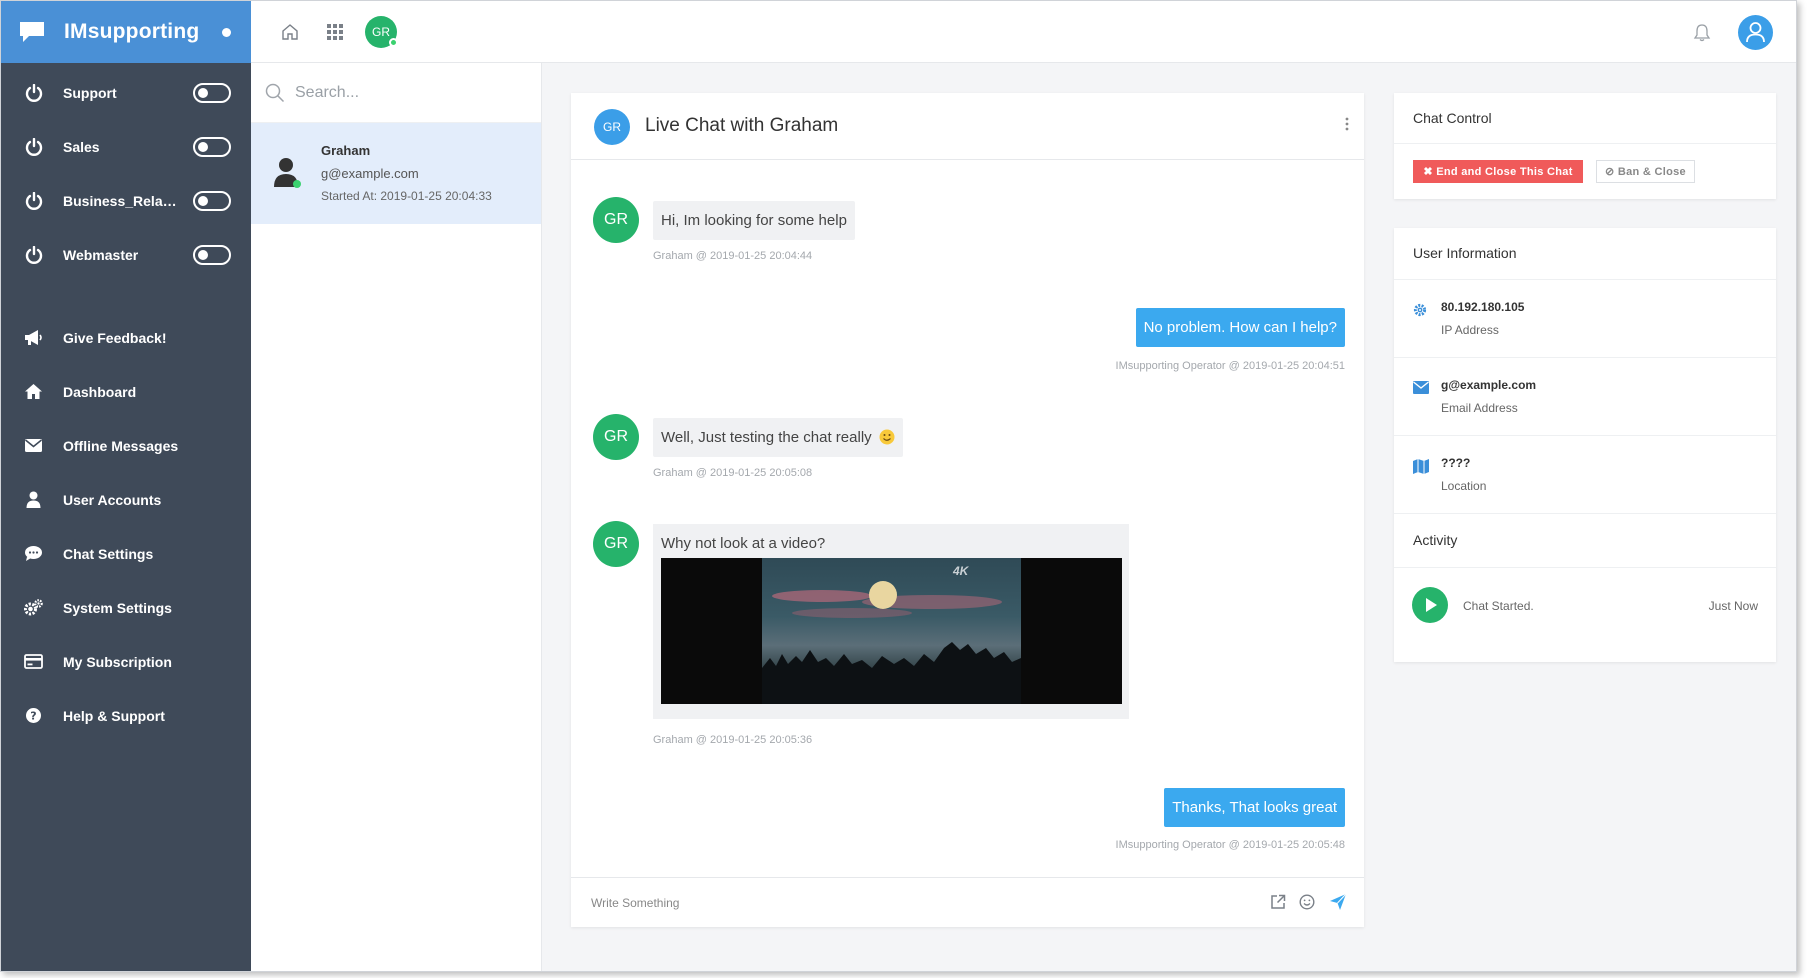 This screenshot has width=1811, height=978. I want to click on megaphone-icon, so click(33, 337).